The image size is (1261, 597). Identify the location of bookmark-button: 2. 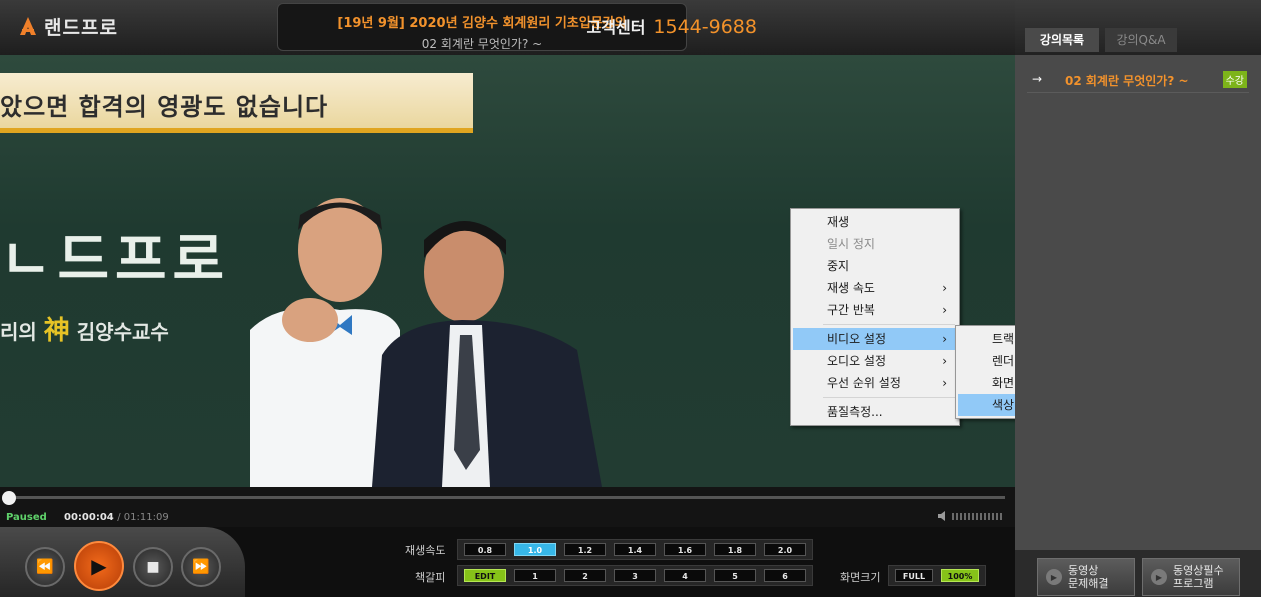
(585, 575).